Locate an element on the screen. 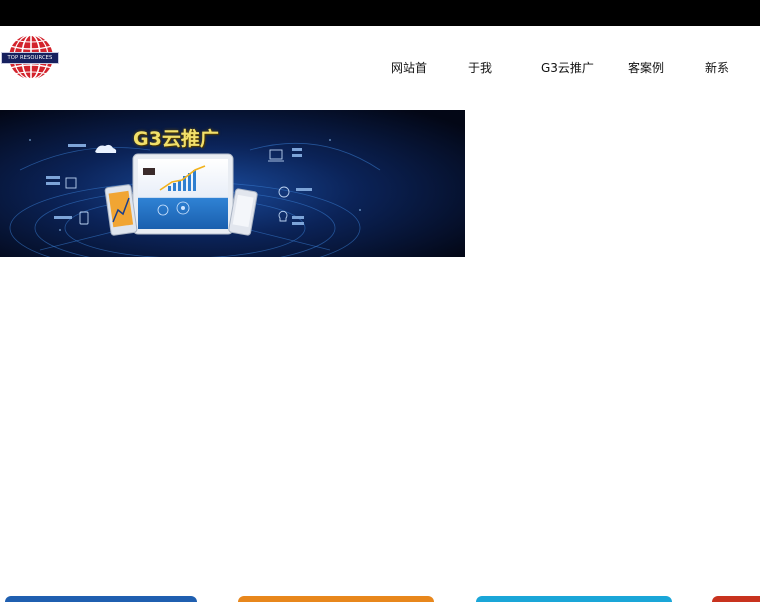 This screenshot has height=602, width=760. nav-item-news: 新系 is located at coordinates (717, 68).